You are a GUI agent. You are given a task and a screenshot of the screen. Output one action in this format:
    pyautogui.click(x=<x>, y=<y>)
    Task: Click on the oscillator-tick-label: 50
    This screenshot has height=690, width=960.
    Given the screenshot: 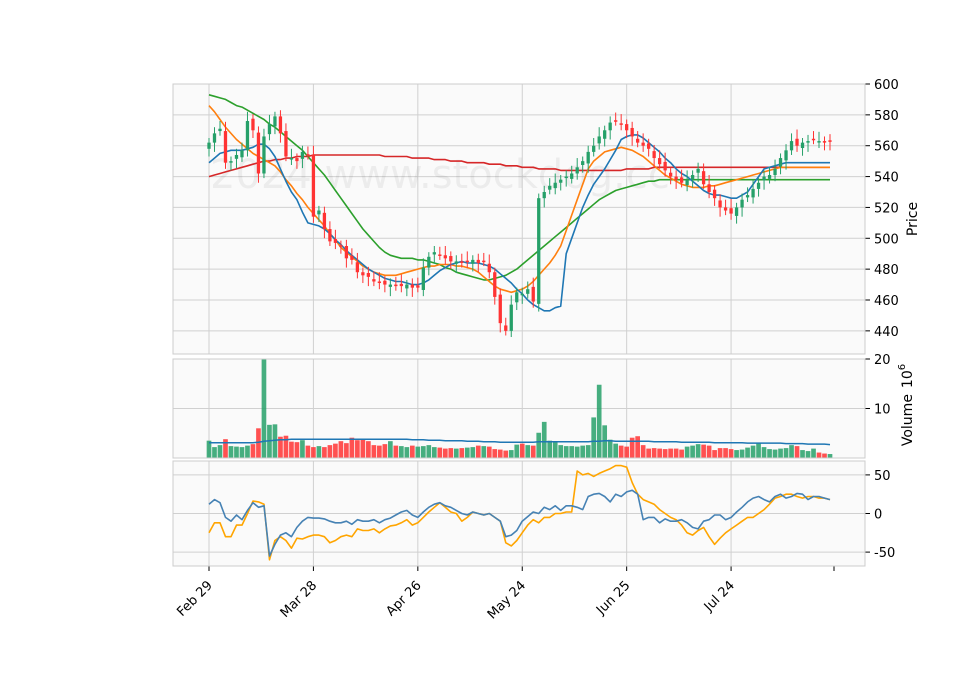 What is the action you would take?
    pyautogui.click(x=882, y=476)
    